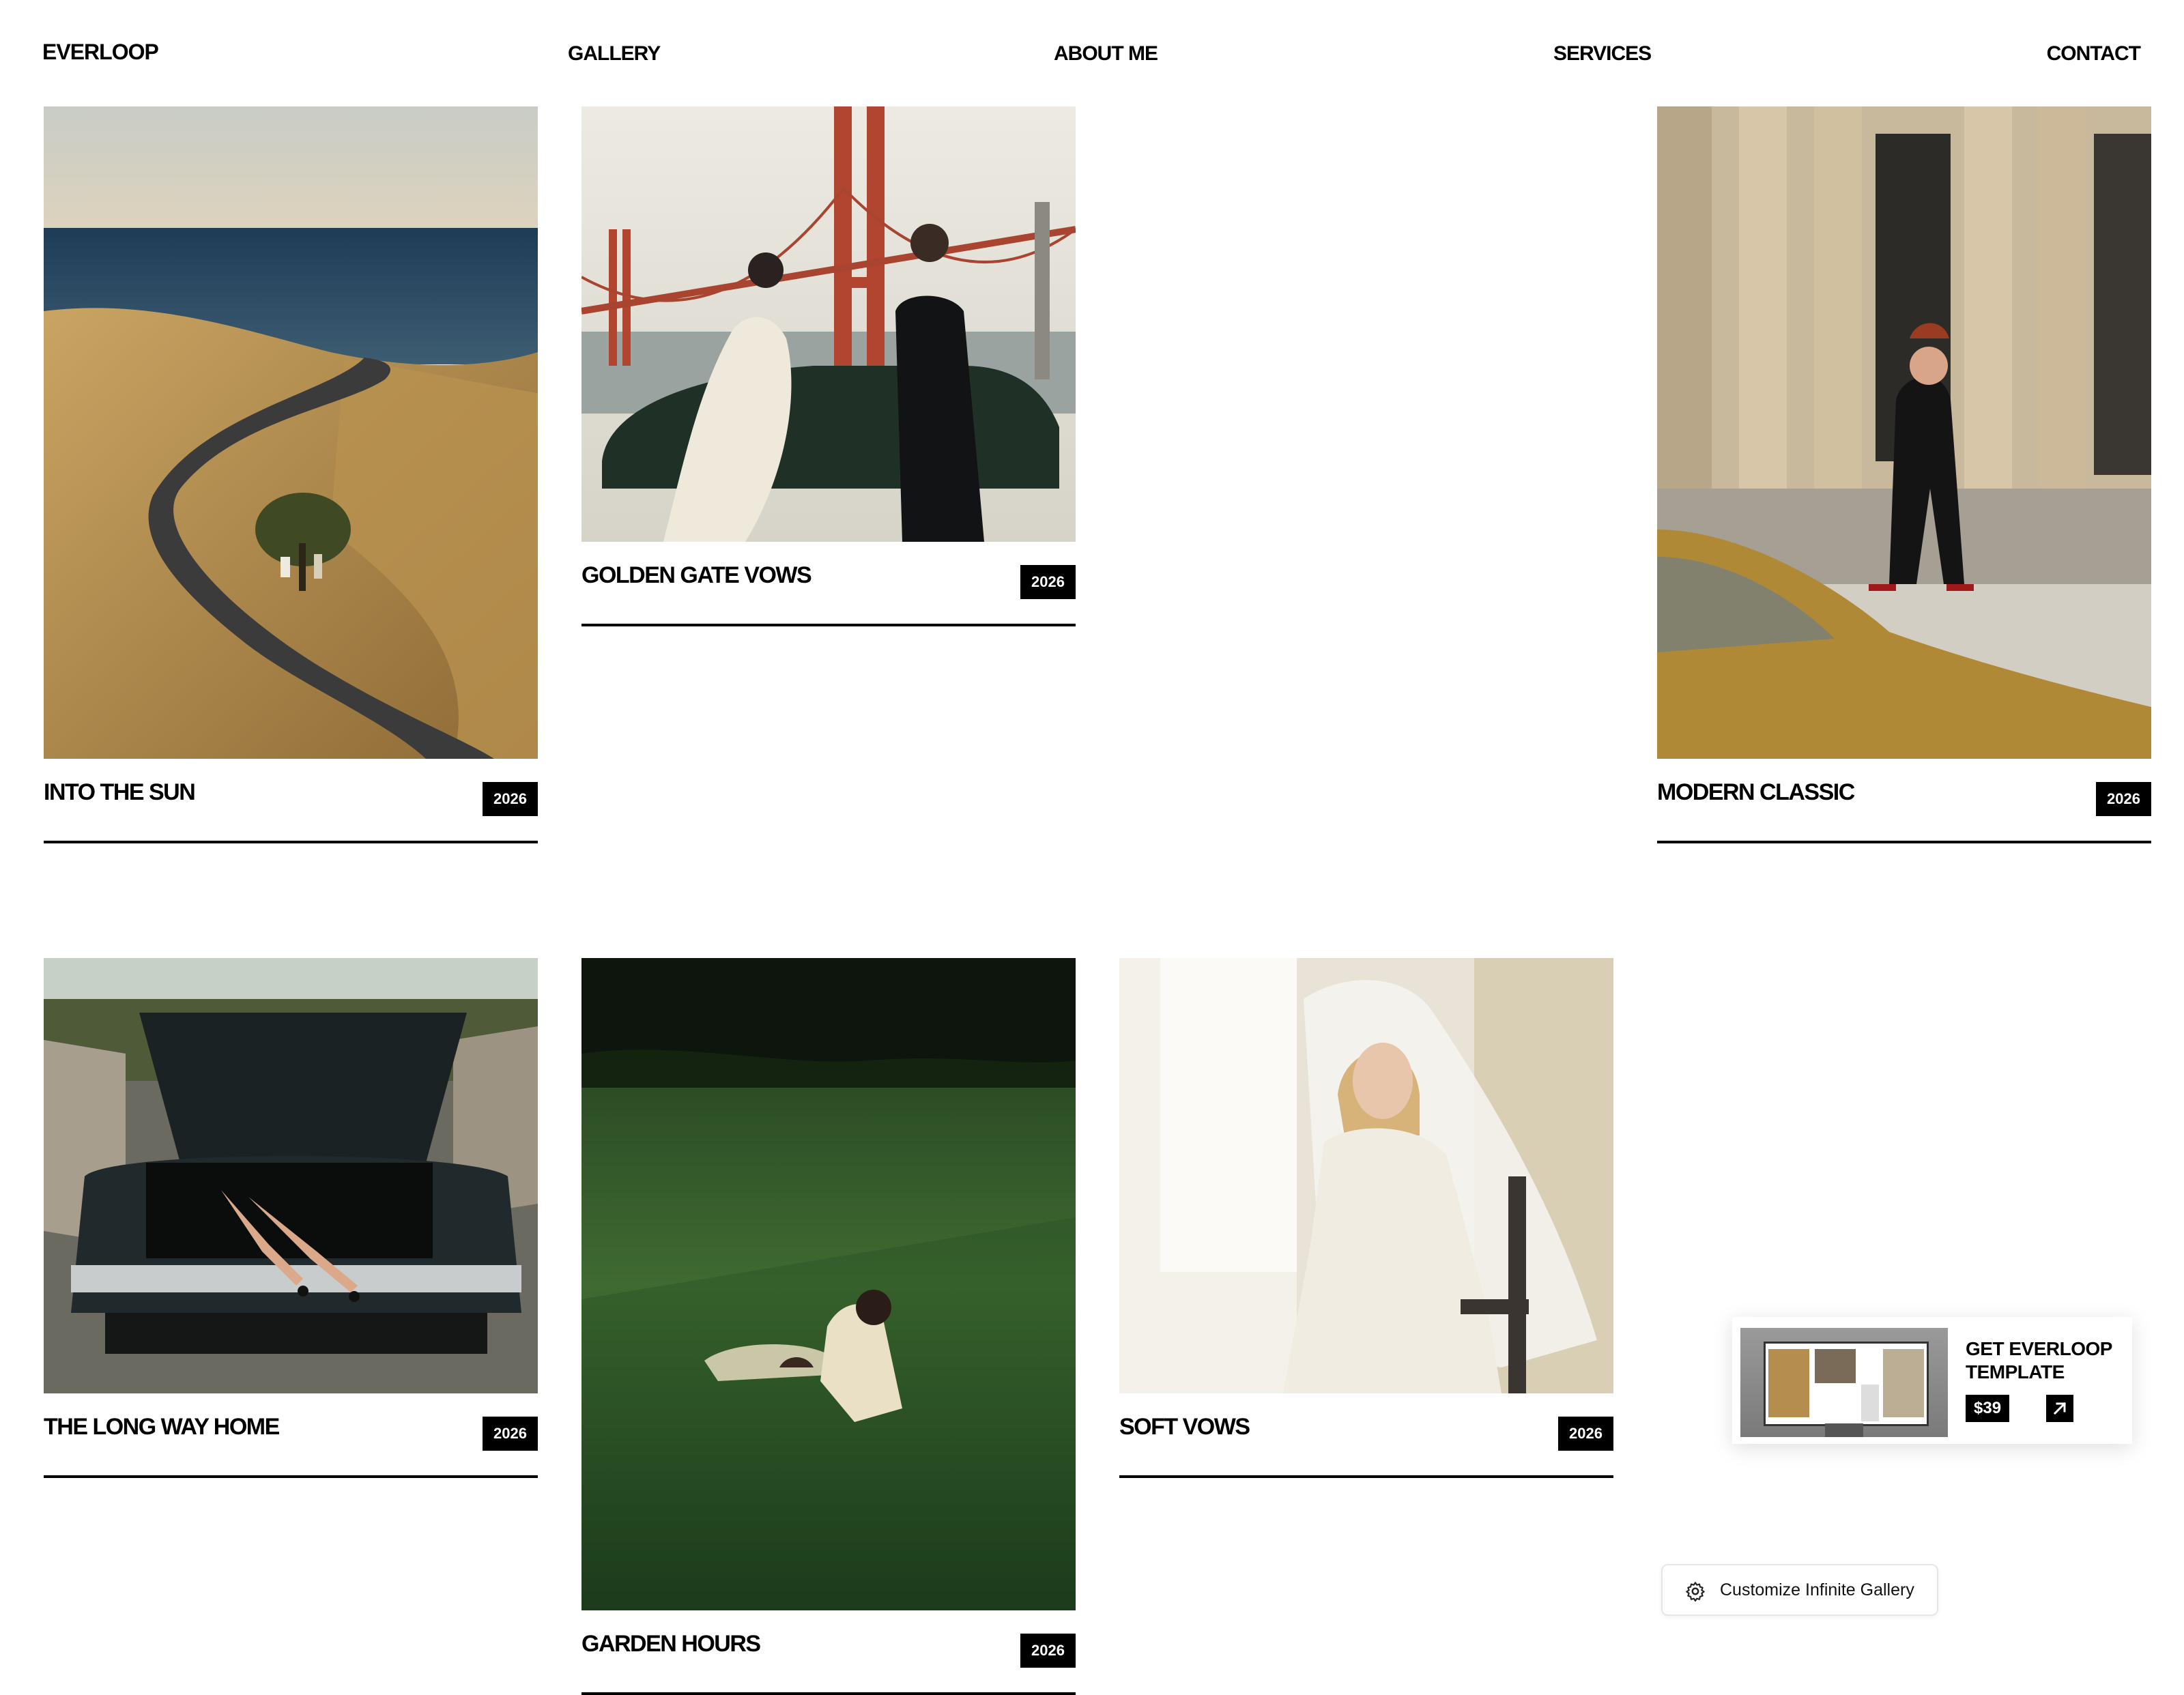 This screenshot has width=2184, height=1695. I want to click on promo-title: GET EVERLOOP TEMPLATE, so click(2039, 1360).